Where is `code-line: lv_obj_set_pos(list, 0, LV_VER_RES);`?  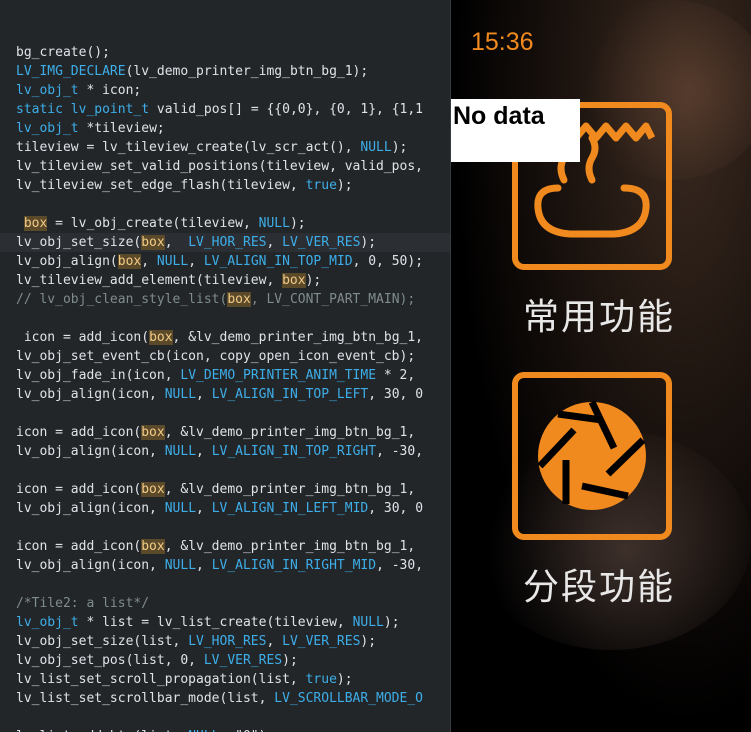 code-line: lv_obj_set_pos(list, 0, LV_VER_RES); is located at coordinates (233, 660).